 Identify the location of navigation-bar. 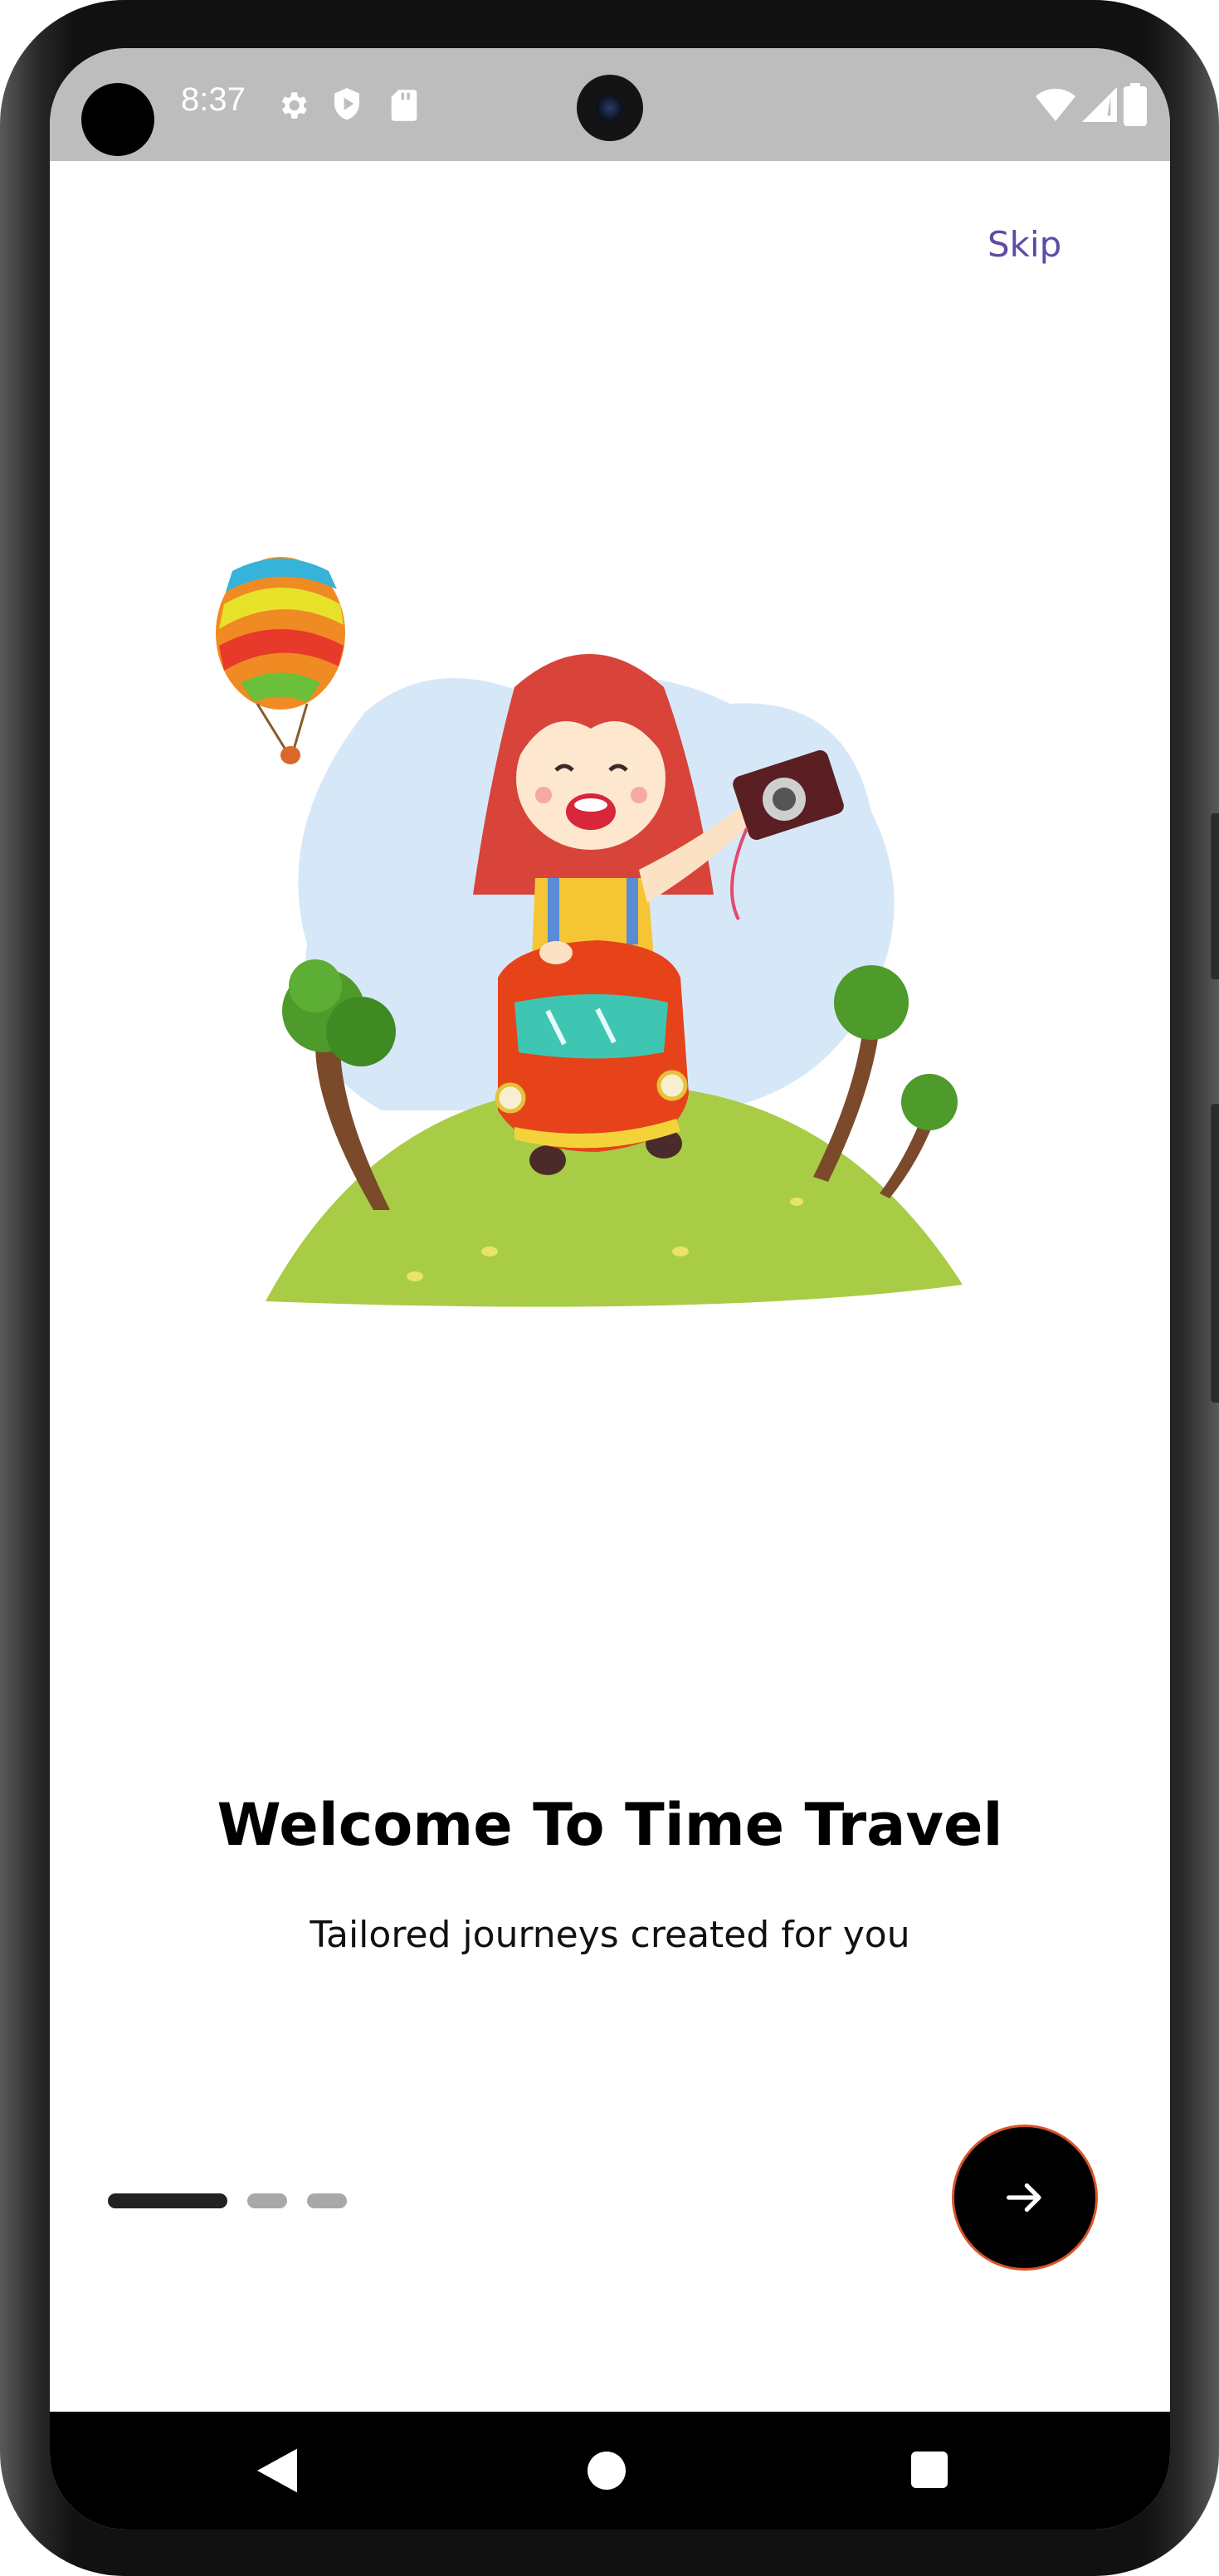
(610, 2471).